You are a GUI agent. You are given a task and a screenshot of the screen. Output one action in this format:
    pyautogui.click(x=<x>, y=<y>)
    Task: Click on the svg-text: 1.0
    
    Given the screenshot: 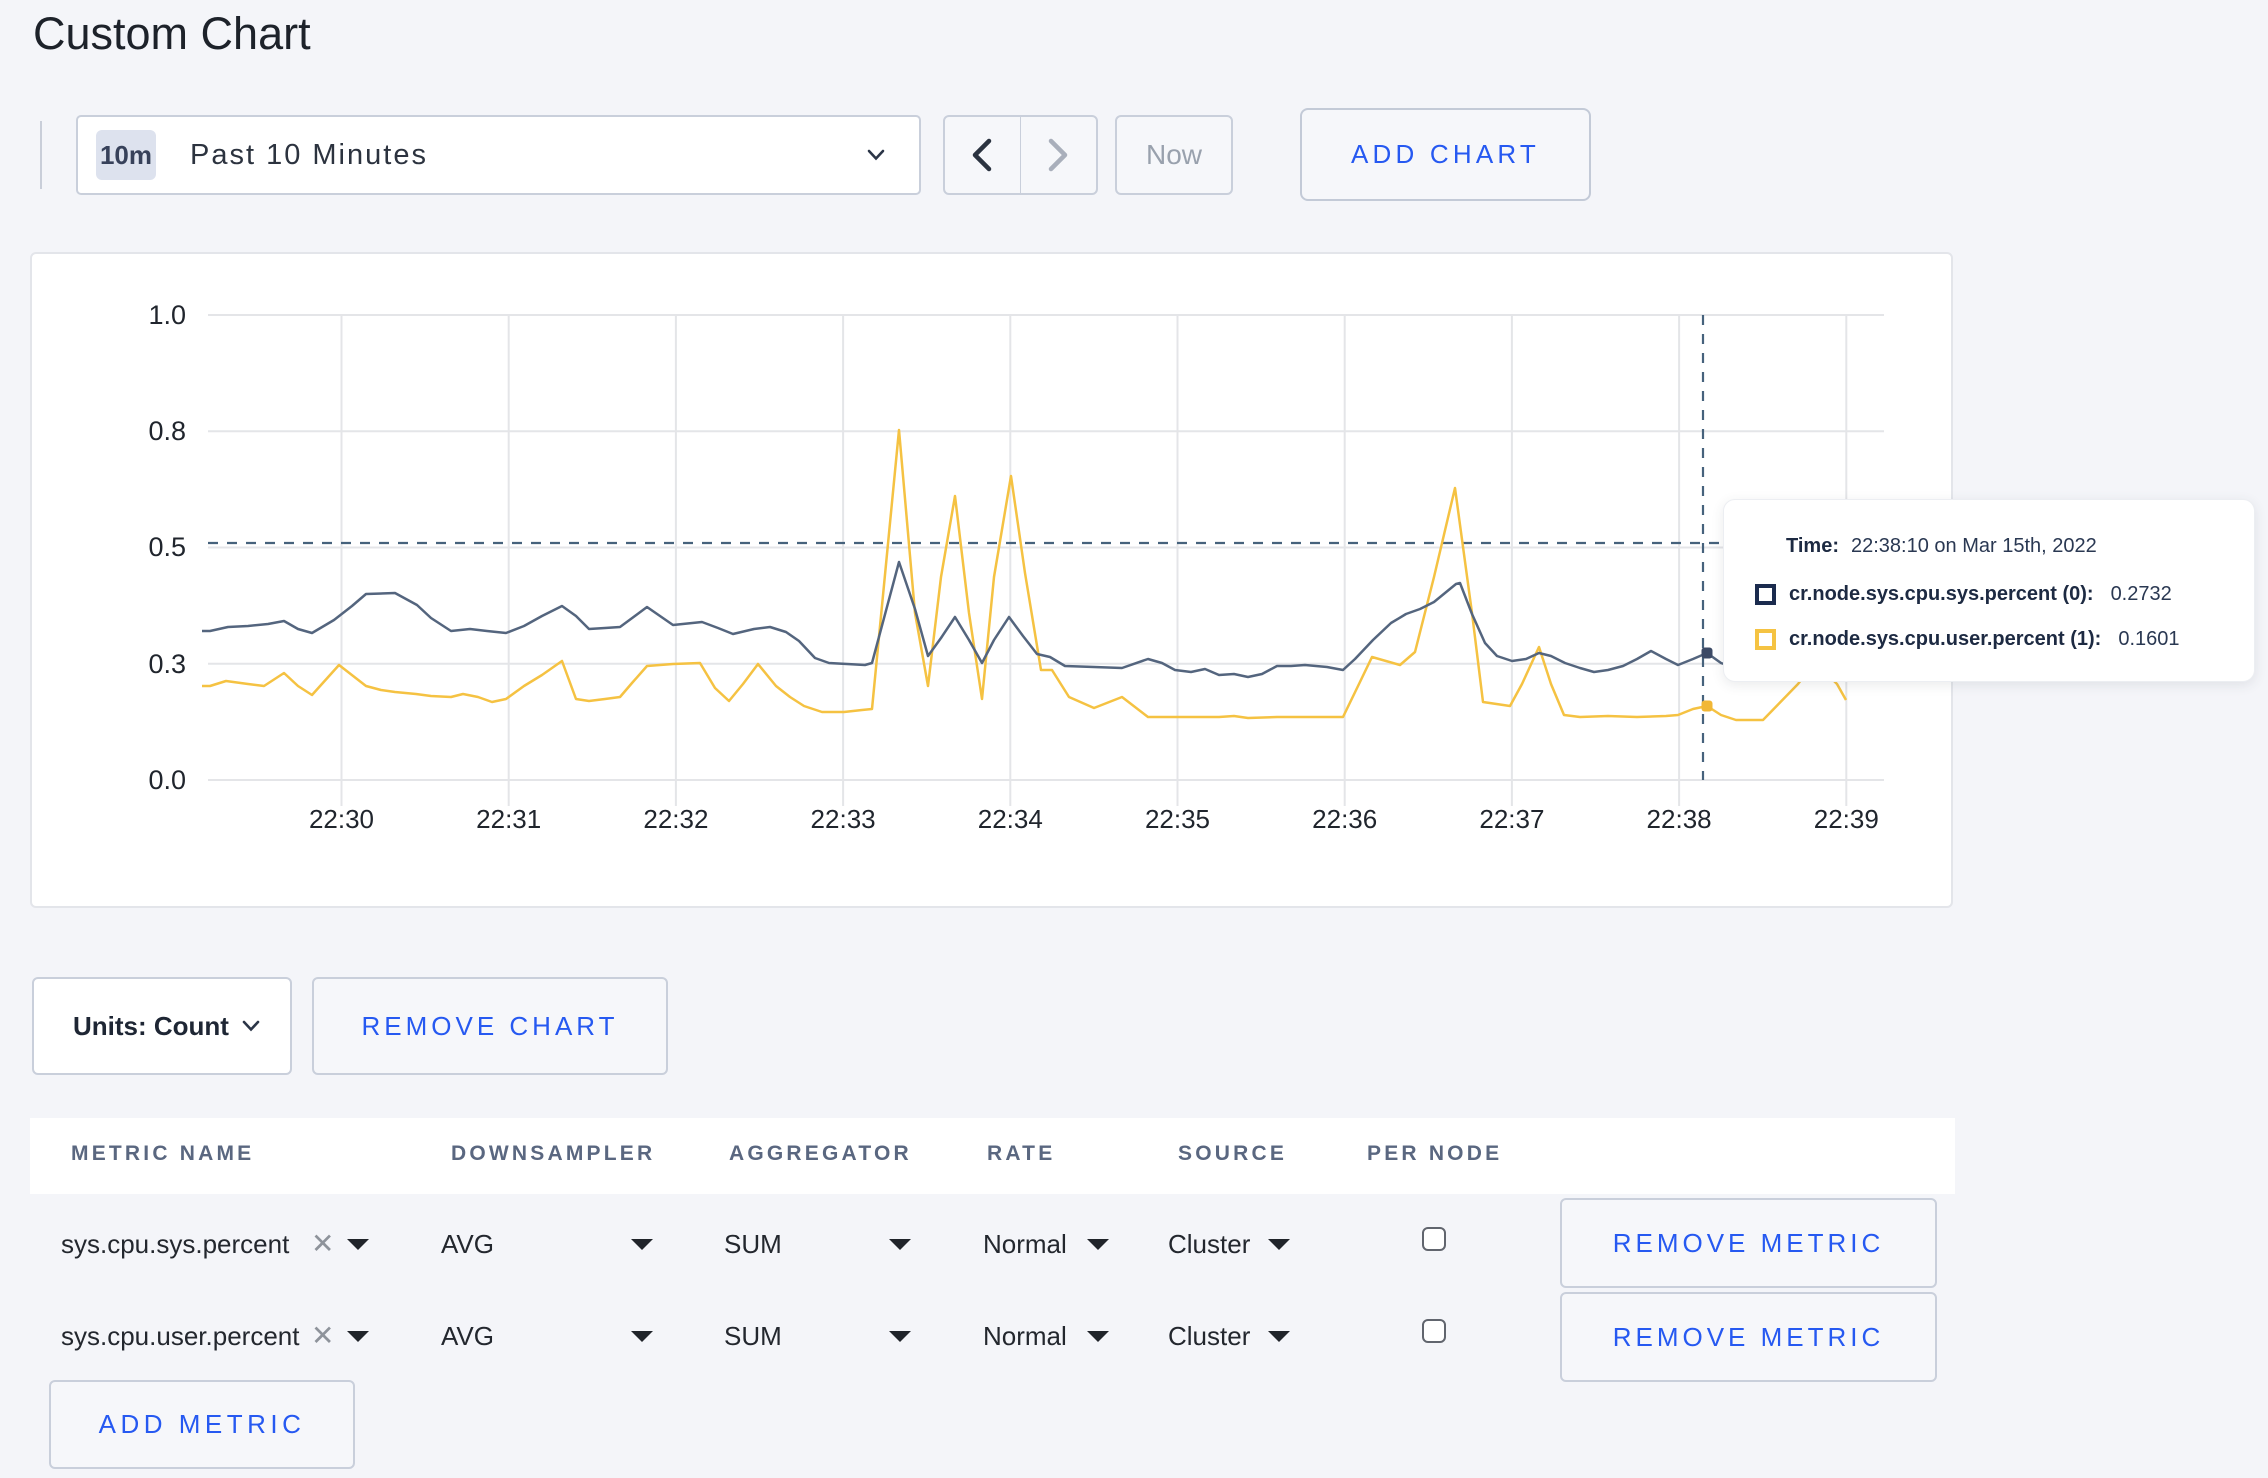 What is the action you would take?
    pyautogui.click(x=167, y=315)
    